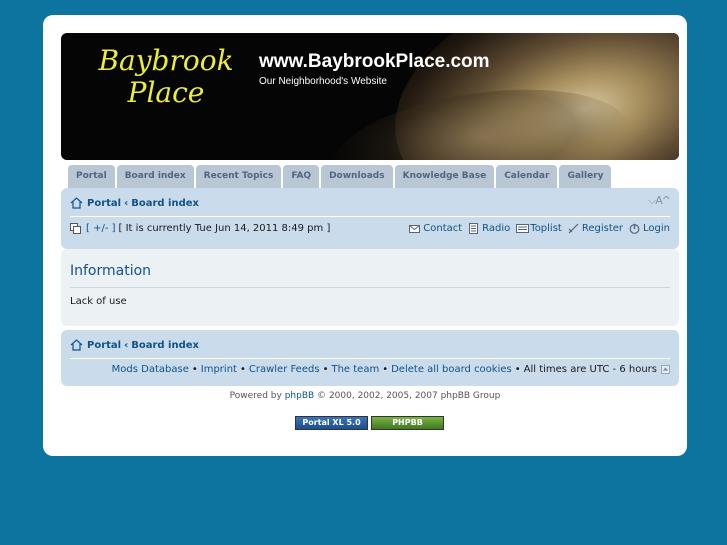 This screenshot has height=545, width=727. I want to click on register-link: Register, so click(602, 228).